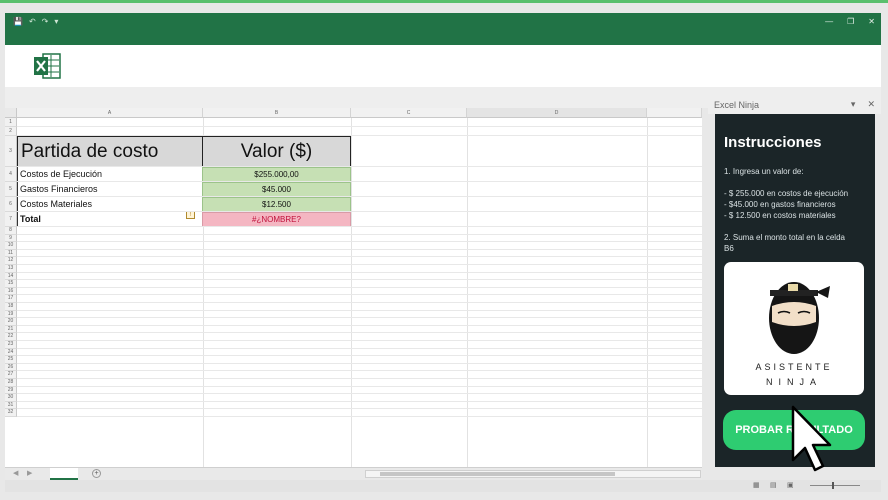 Image resolution: width=888 pixels, height=500 pixels. I want to click on row-header: 15, so click(11, 284).